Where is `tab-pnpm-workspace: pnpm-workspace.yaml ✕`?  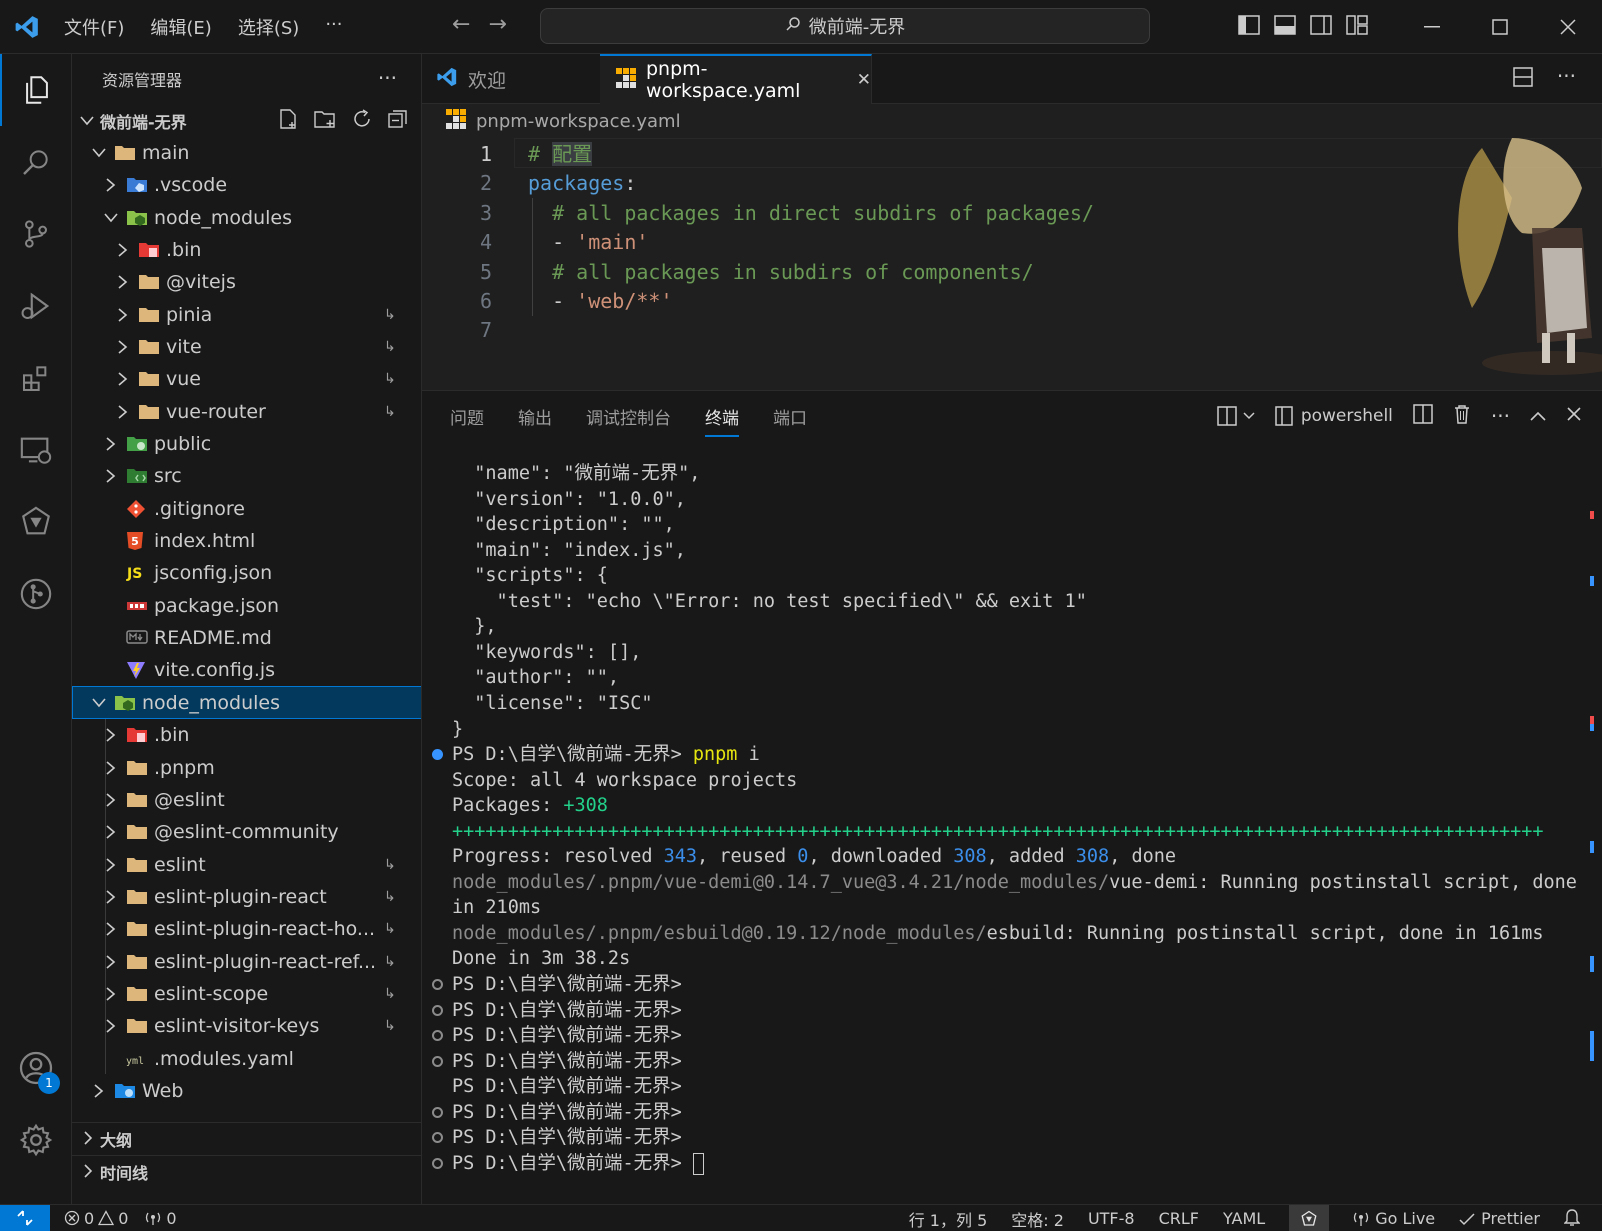
tab-pnpm-workspace: pnpm-workspace.yaml ✕ is located at coordinates (736, 79).